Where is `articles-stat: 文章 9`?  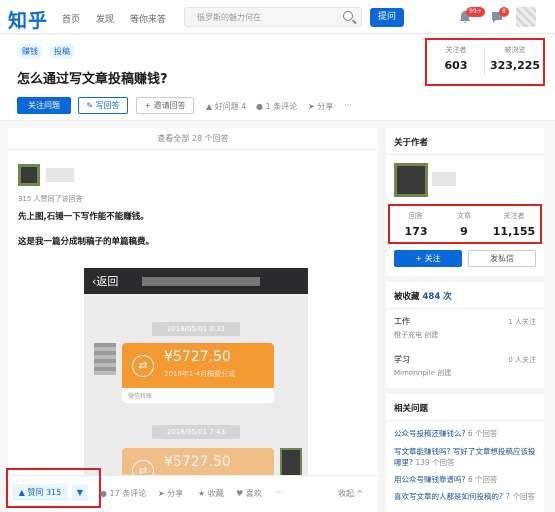
articles-stat: 文章 9 is located at coordinates (464, 224).